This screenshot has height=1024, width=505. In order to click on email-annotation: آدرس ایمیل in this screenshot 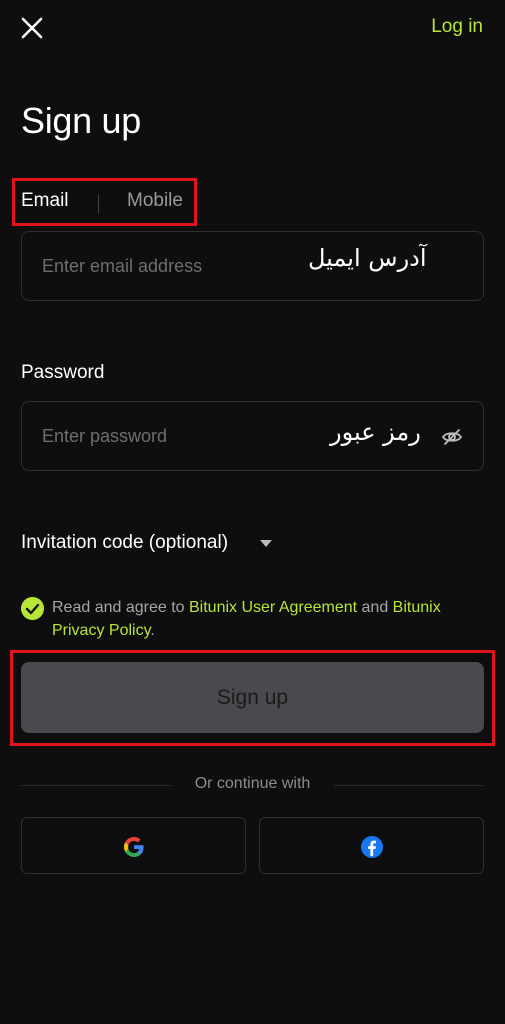, I will do `click(367, 258)`.